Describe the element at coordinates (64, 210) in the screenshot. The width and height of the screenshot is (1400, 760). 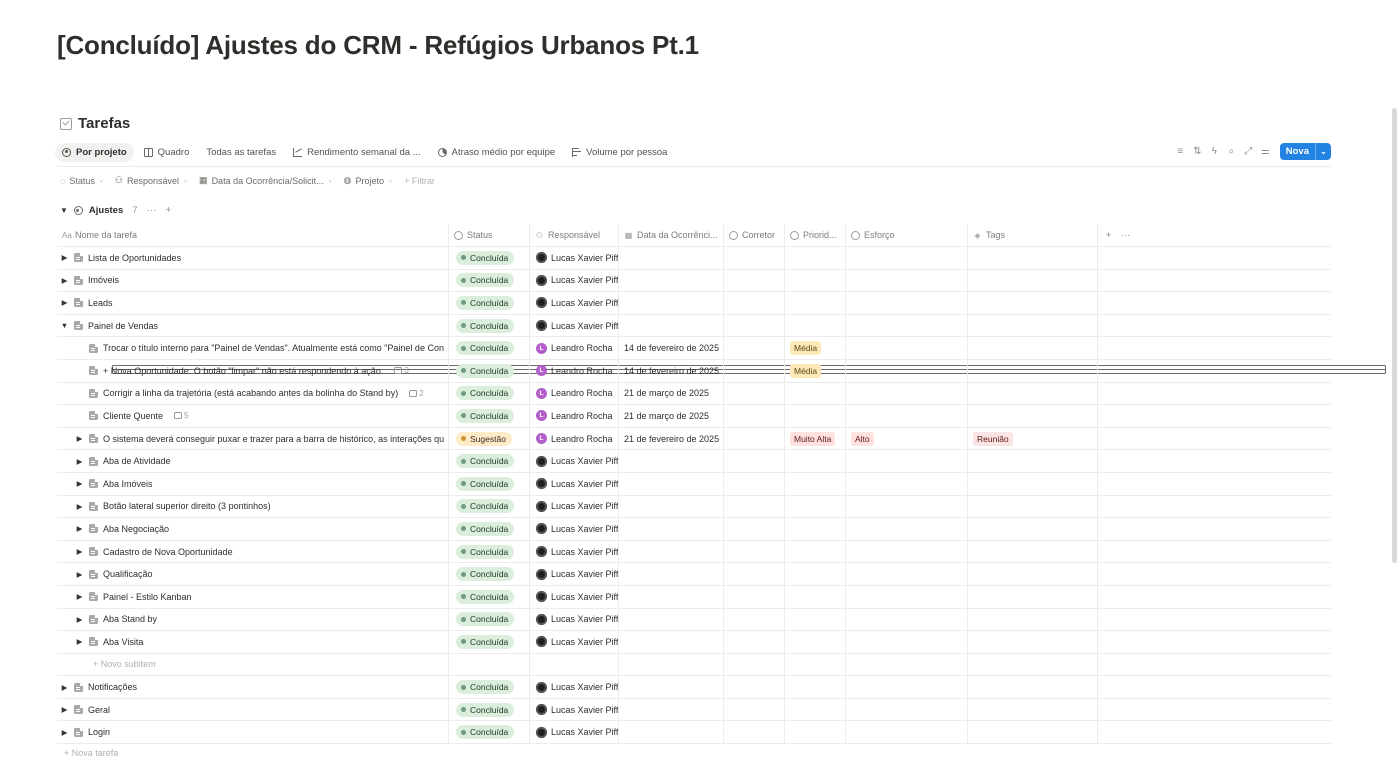
I see `collapse-toggle-icon: ▼` at that location.